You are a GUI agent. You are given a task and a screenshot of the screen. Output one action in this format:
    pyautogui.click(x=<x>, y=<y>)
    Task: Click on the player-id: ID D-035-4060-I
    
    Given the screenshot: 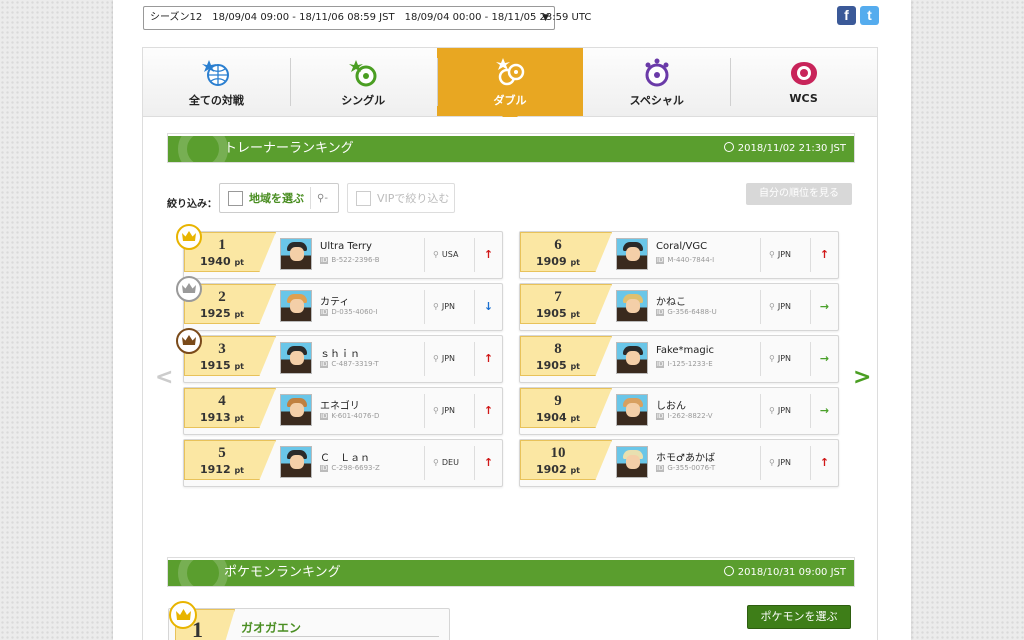 What is the action you would take?
    pyautogui.click(x=349, y=312)
    